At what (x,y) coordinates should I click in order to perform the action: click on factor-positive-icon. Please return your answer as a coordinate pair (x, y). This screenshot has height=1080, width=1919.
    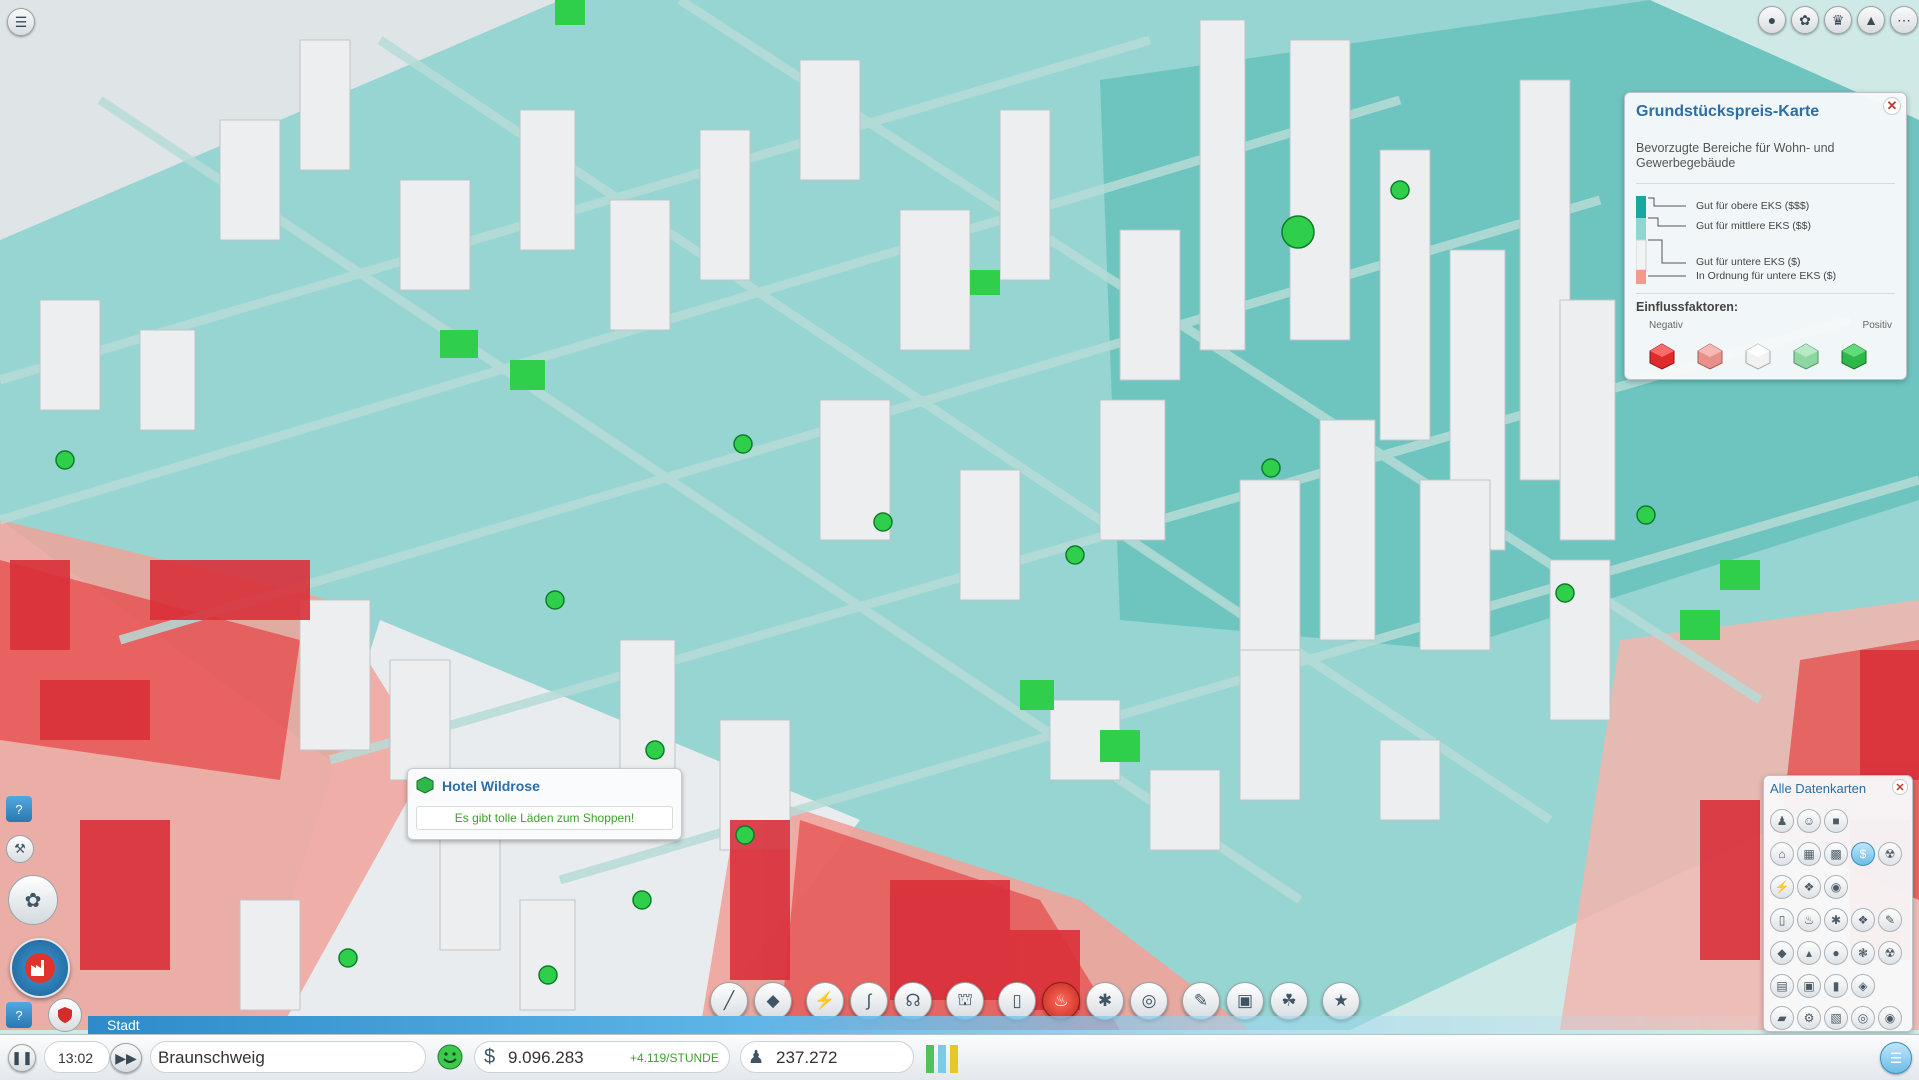
    Looking at the image, I should click on (1806, 356).